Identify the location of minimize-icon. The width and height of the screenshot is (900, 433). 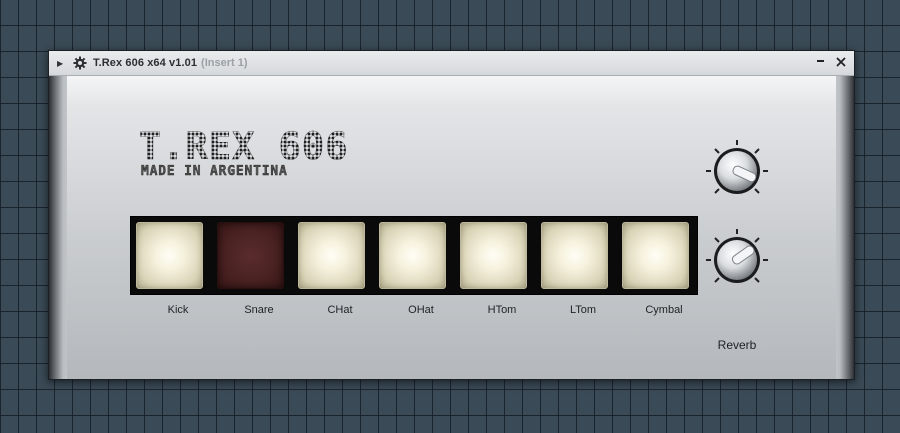
(821, 61).